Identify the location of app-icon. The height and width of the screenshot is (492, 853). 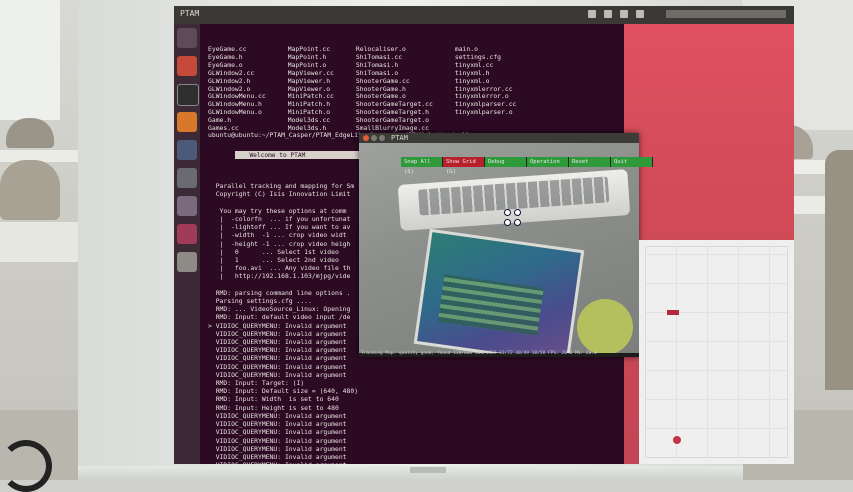
(187, 150).